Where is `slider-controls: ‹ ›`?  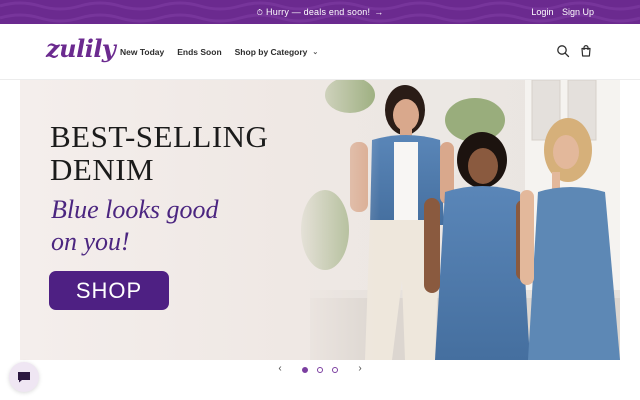
slider-controls: ‹ › is located at coordinates (320, 370).